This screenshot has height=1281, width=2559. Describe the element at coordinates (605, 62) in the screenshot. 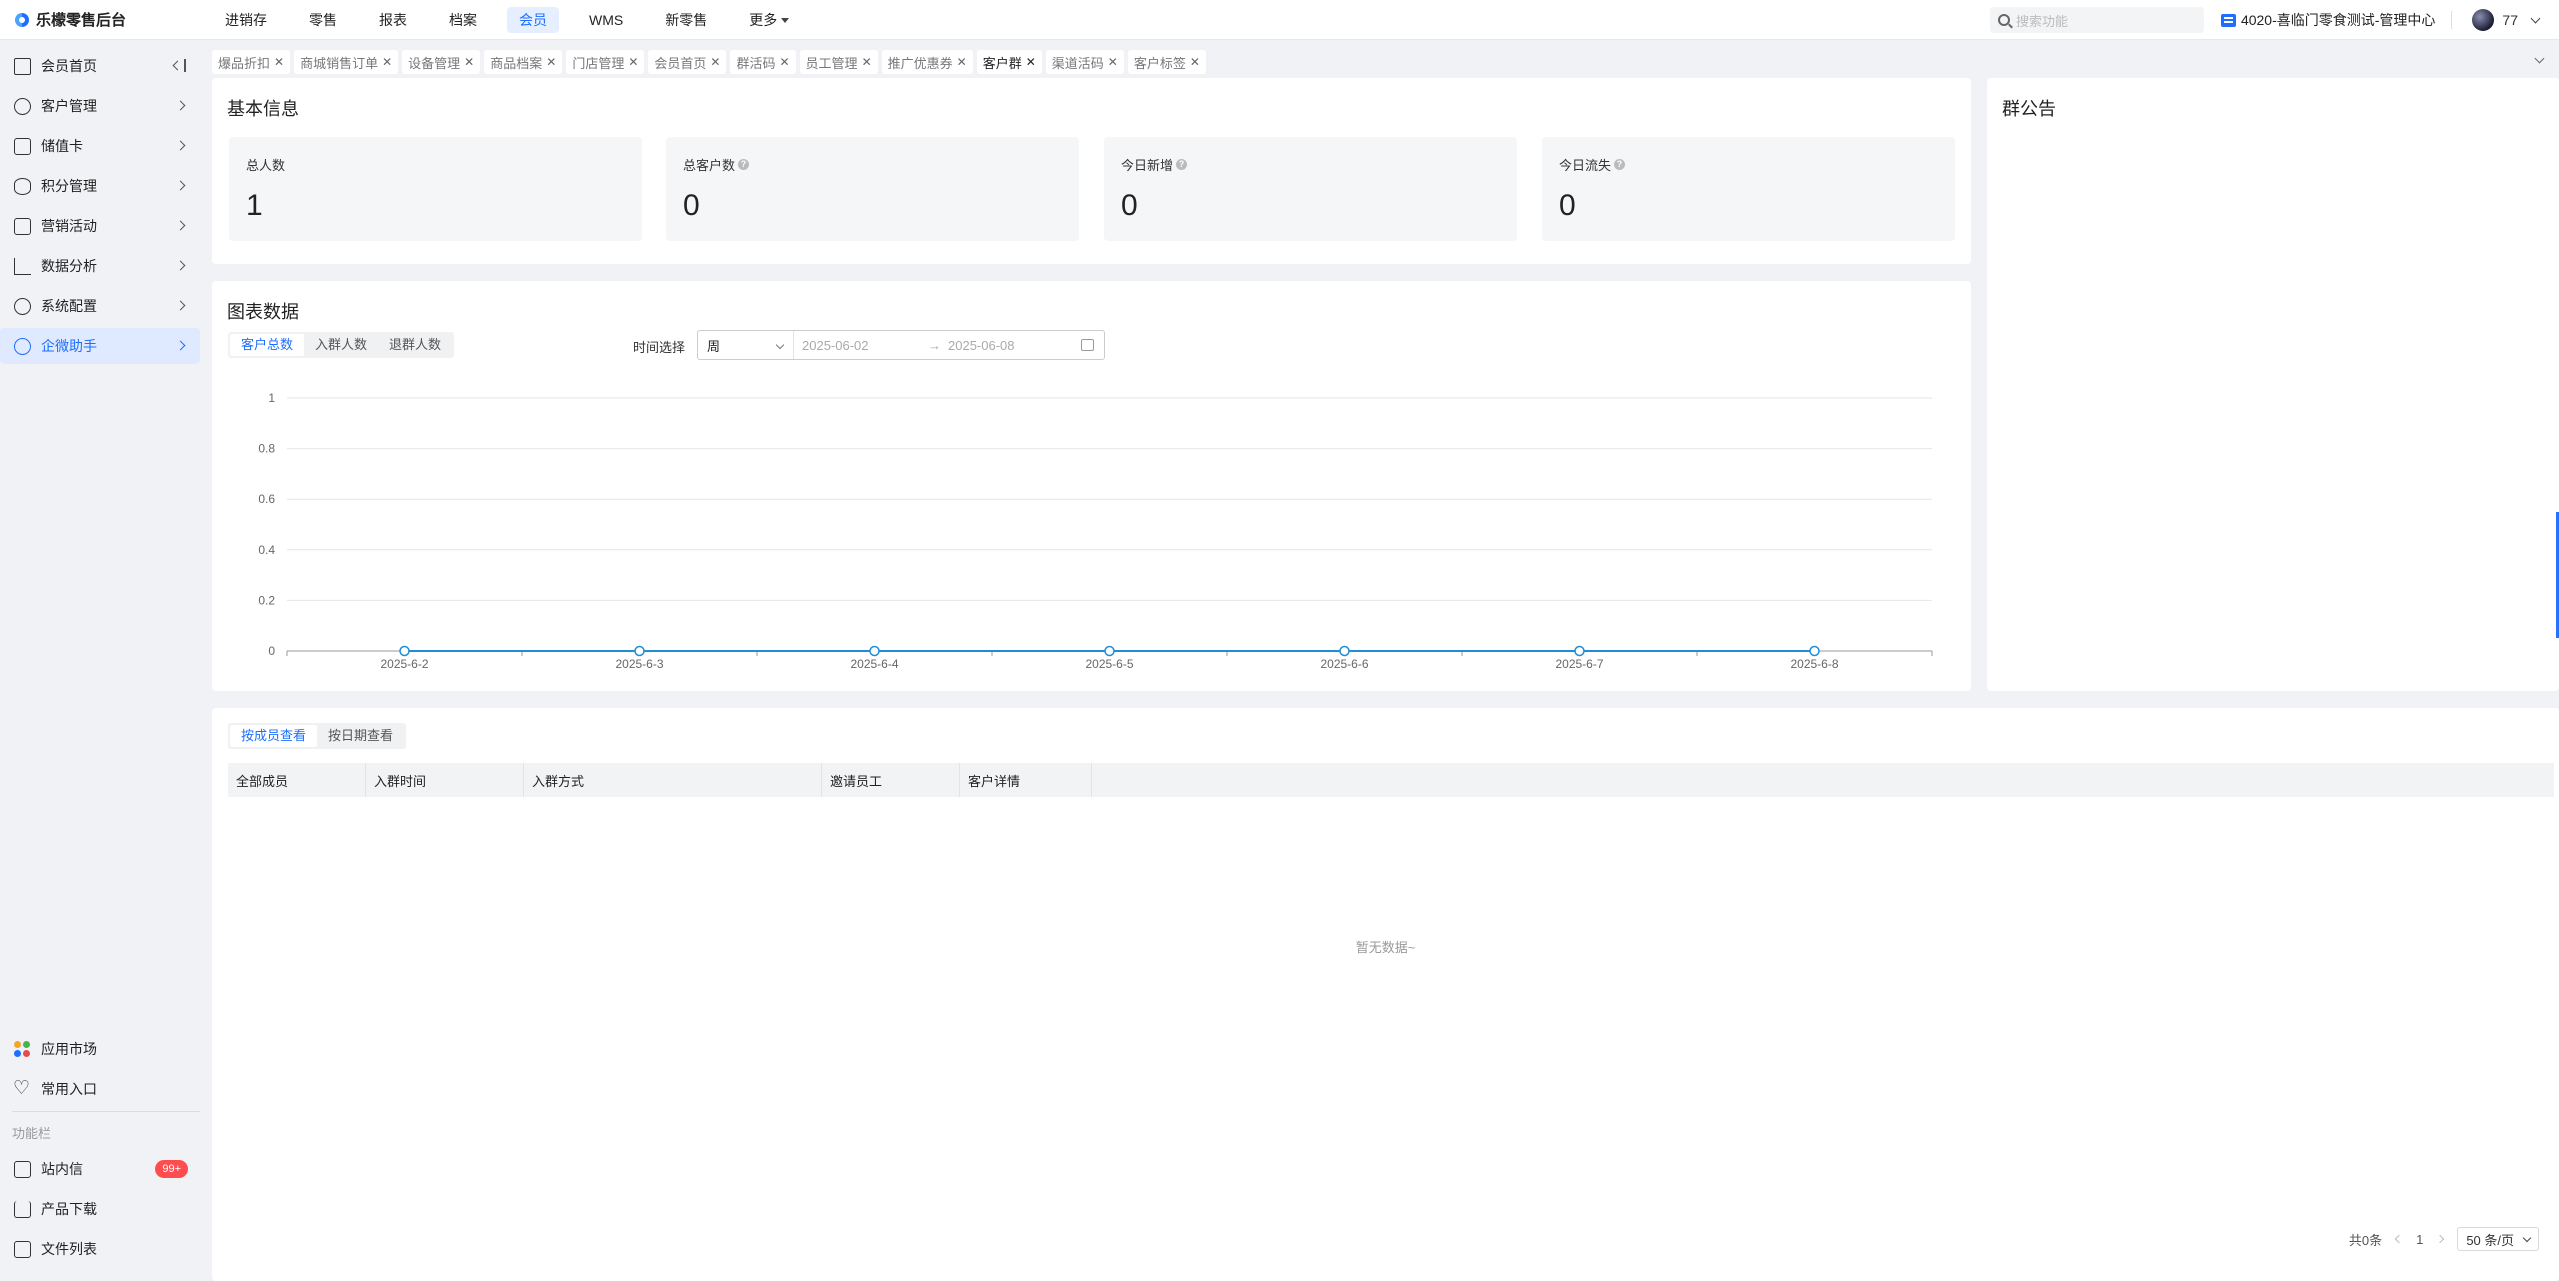

I see `tab-stores: 门店管理 ✕` at that location.